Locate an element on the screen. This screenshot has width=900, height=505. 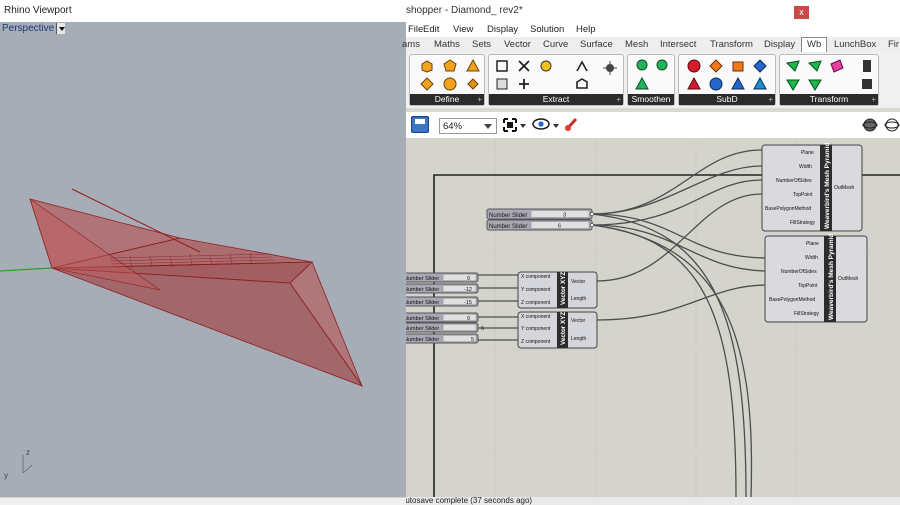
mesh-normals-icon is located at coordinates (582, 66).